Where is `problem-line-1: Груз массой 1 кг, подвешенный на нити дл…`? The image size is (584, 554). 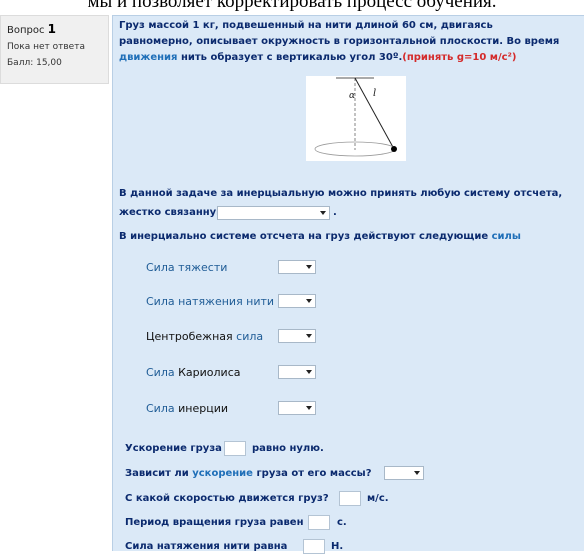 problem-line-1: Груз массой 1 кг, подвешенный на нити дл… is located at coordinates (306, 25).